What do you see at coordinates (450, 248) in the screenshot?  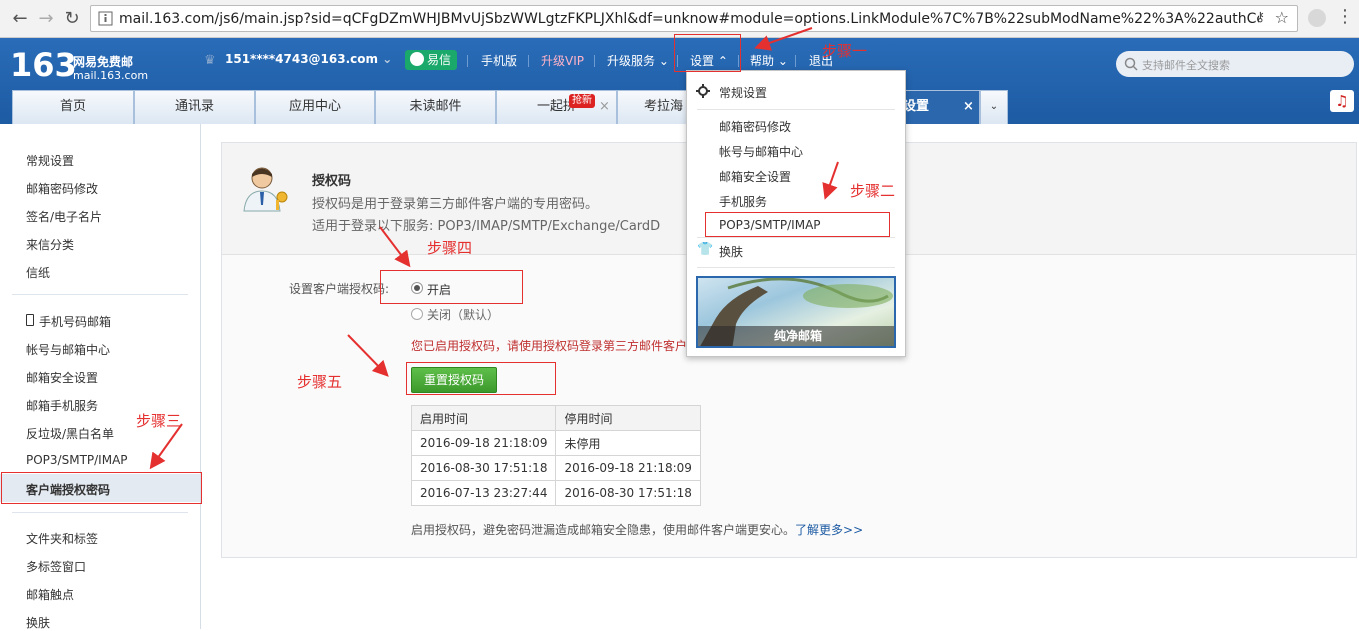 I see `annotation-step4: 步骤四` at bounding box center [450, 248].